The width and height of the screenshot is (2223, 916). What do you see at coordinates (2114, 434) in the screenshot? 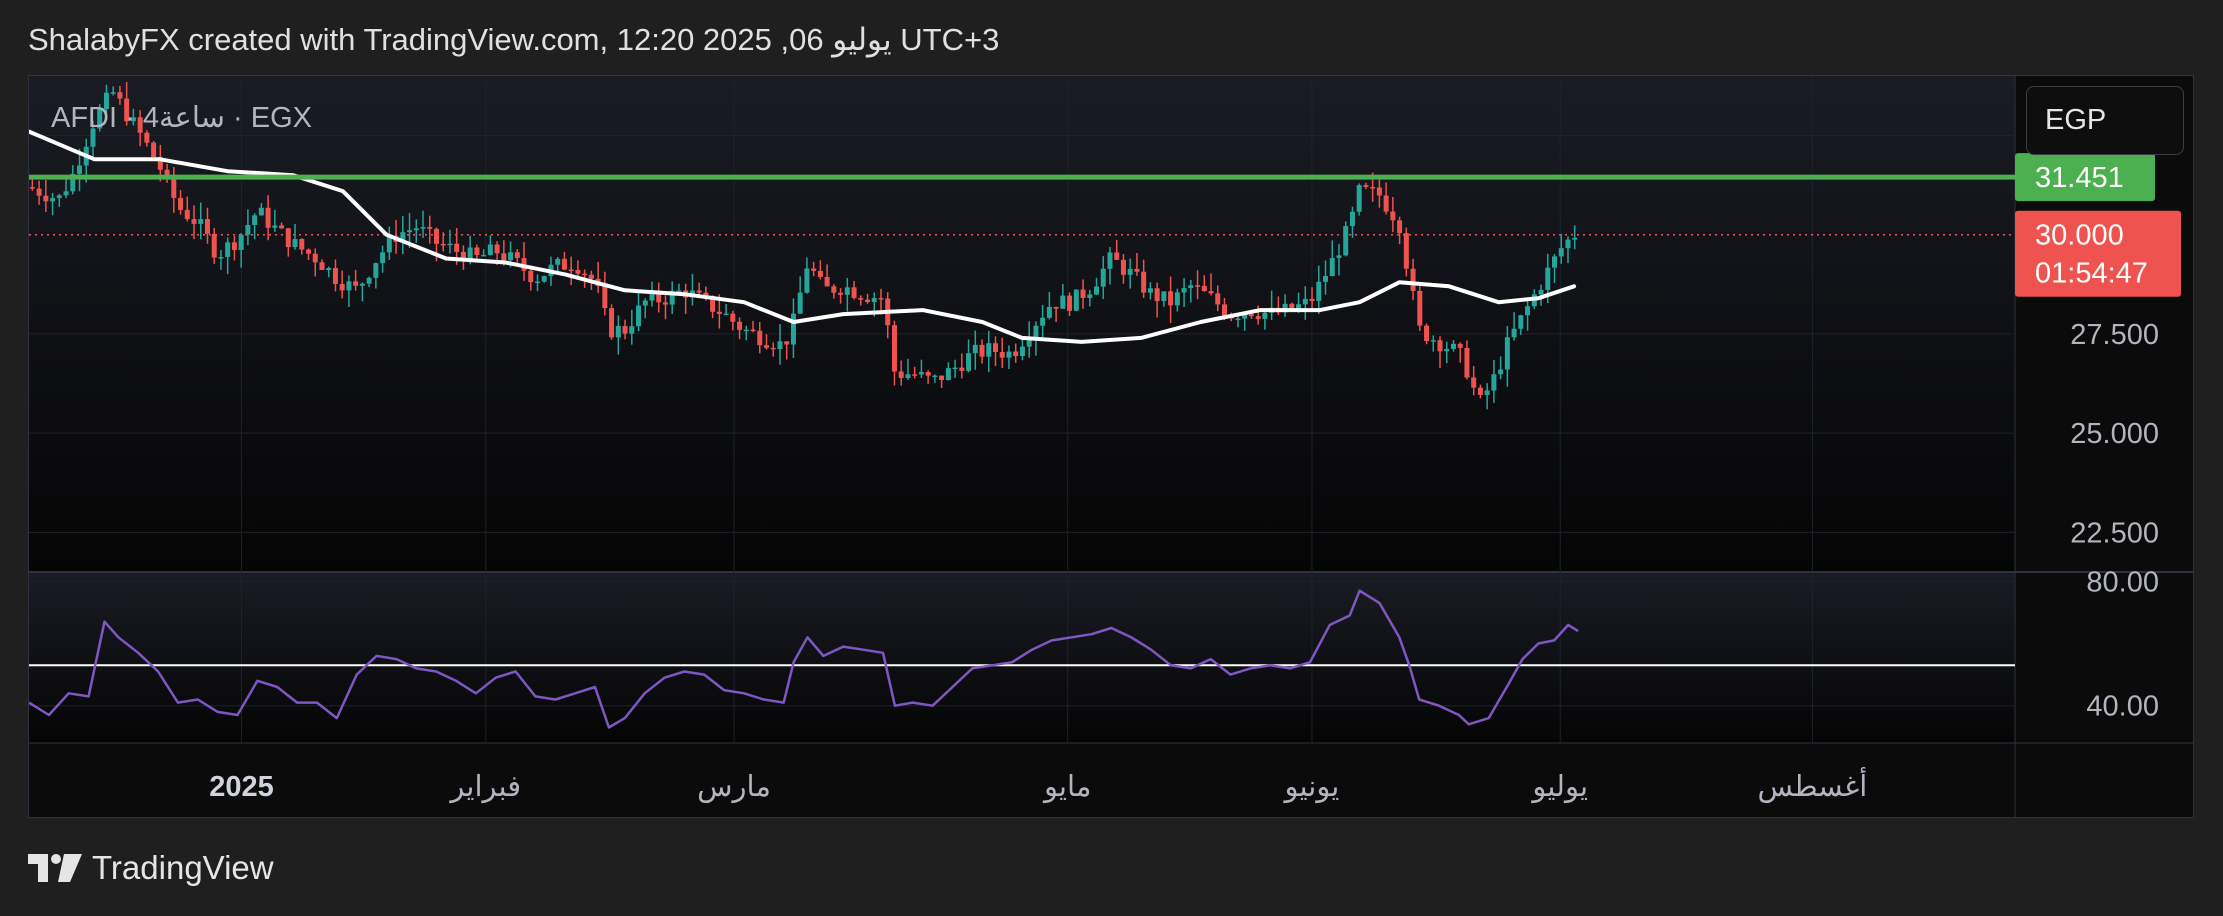
I see `y-tick-label: 25.000` at bounding box center [2114, 434].